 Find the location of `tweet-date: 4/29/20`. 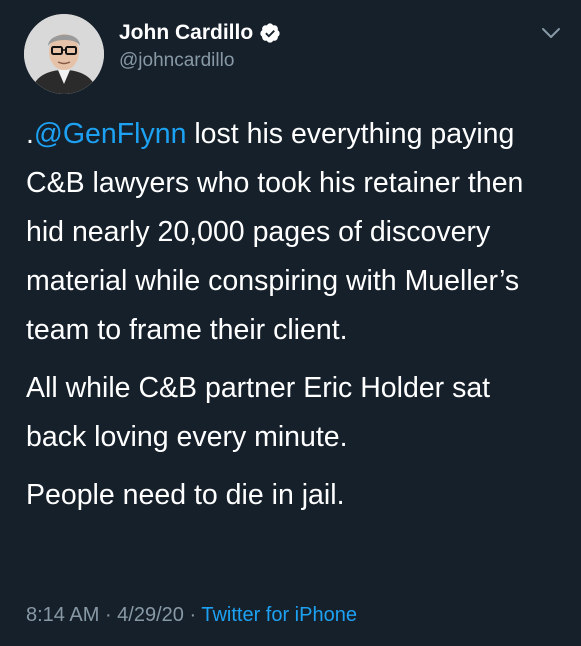

tweet-date: 4/29/20 is located at coordinates (150, 615).